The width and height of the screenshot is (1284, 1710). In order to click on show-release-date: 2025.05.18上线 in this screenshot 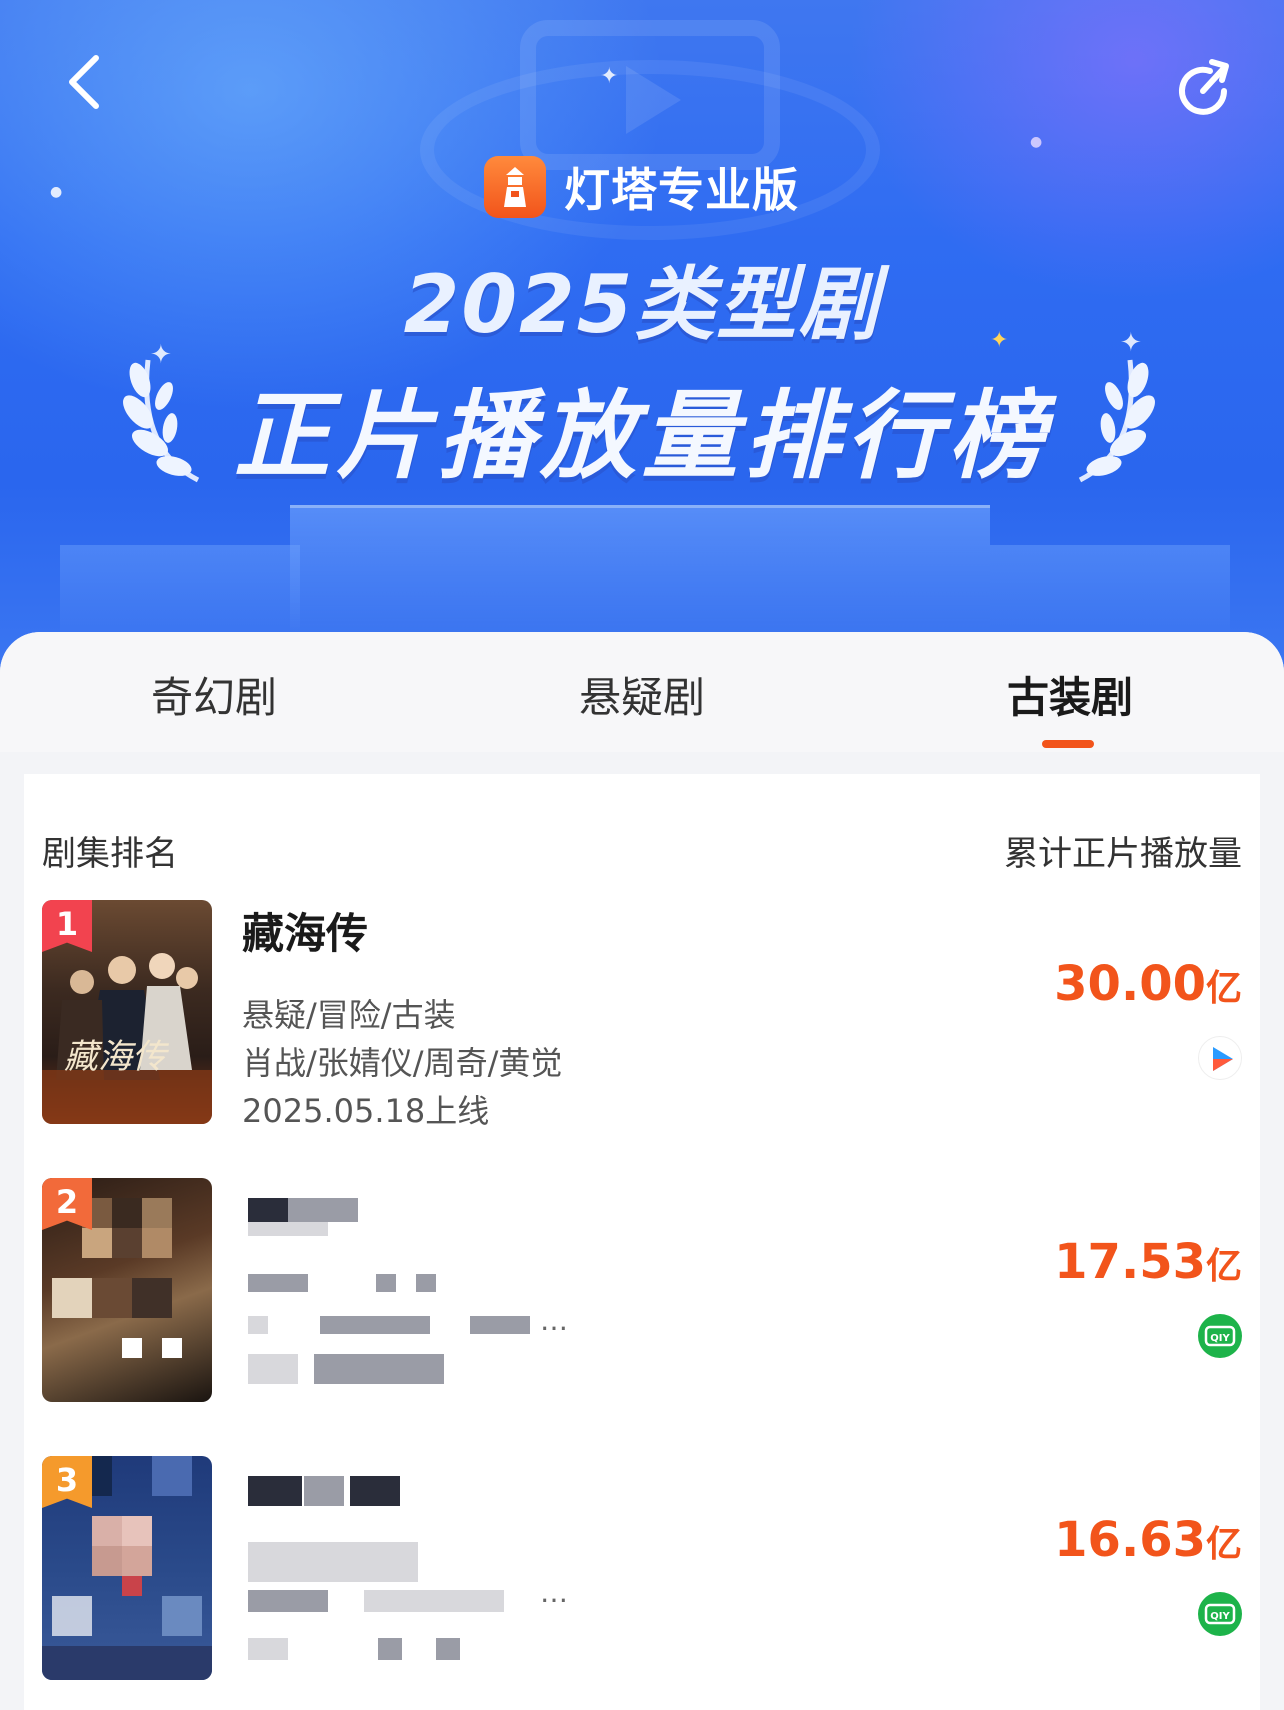, I will do `click(366, 1111)`.